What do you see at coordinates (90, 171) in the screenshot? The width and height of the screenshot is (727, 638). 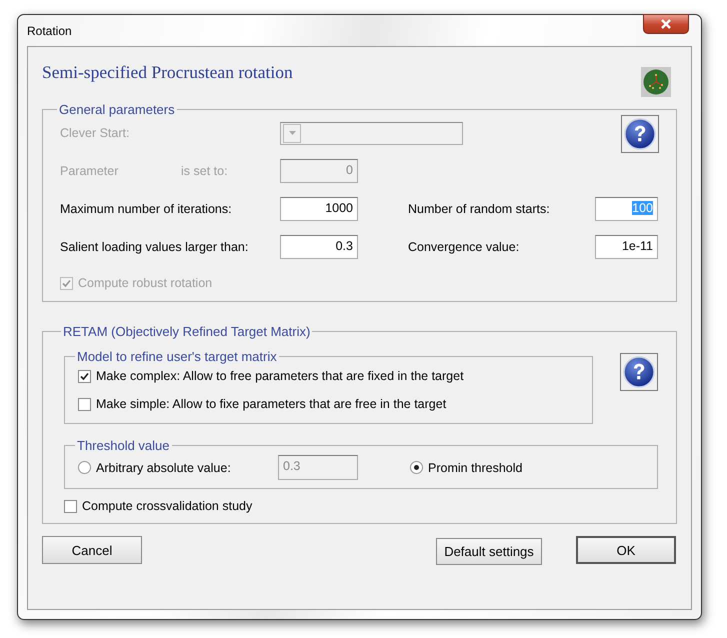 I see `field-label: Parameter` at bounding box center [90, 171].